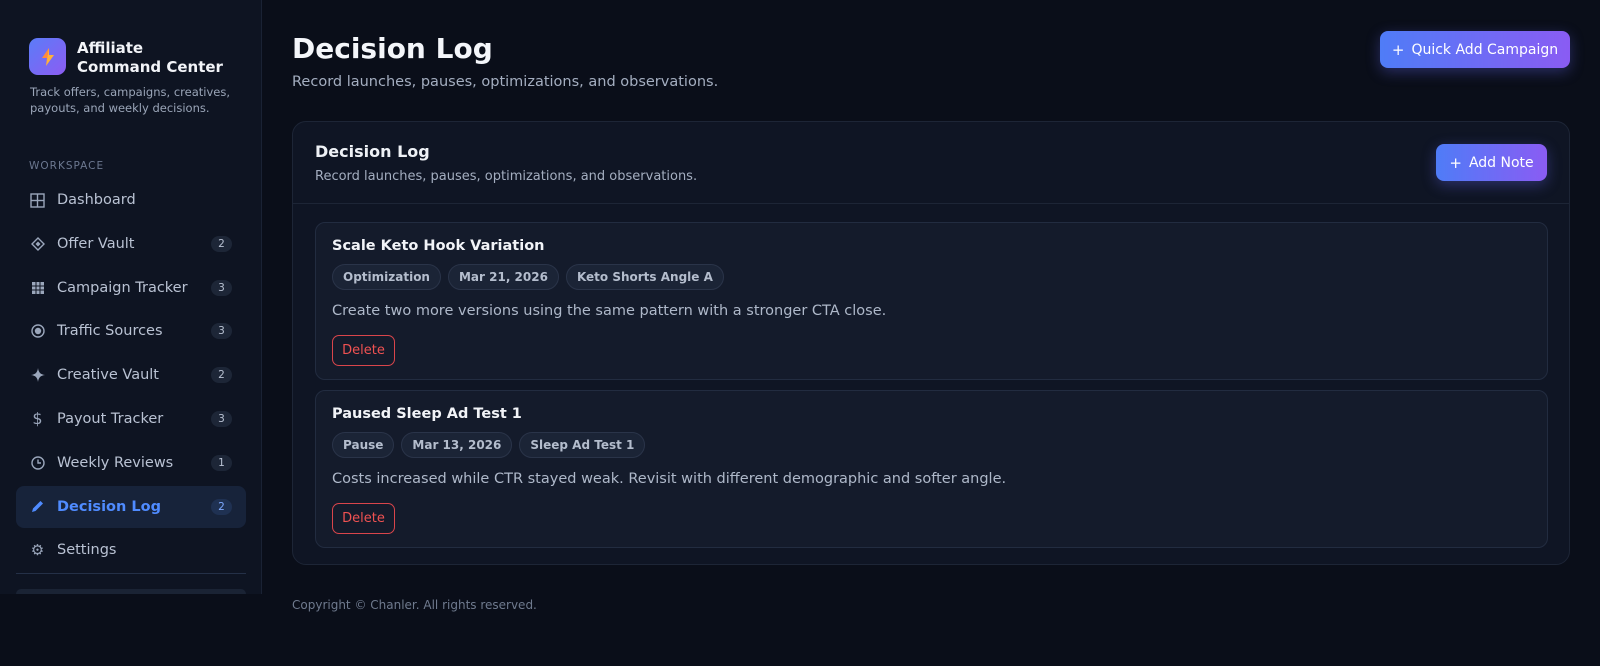 Image resolution: width=1600 pixels, height=666 pixels. Describe the element at coordinates (221, 462) in the screenshot. I see `count-badge: 1` at that location.